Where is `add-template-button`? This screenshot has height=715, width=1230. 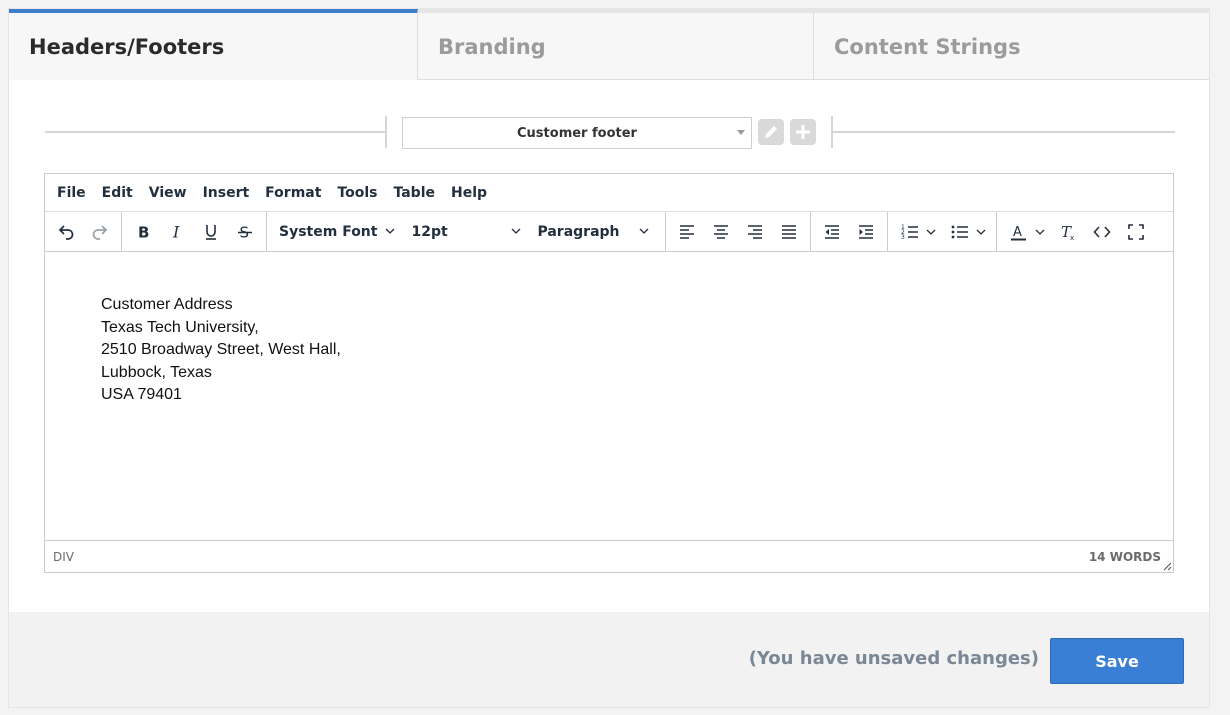 add-template-button is located at coordinates (803, 132).